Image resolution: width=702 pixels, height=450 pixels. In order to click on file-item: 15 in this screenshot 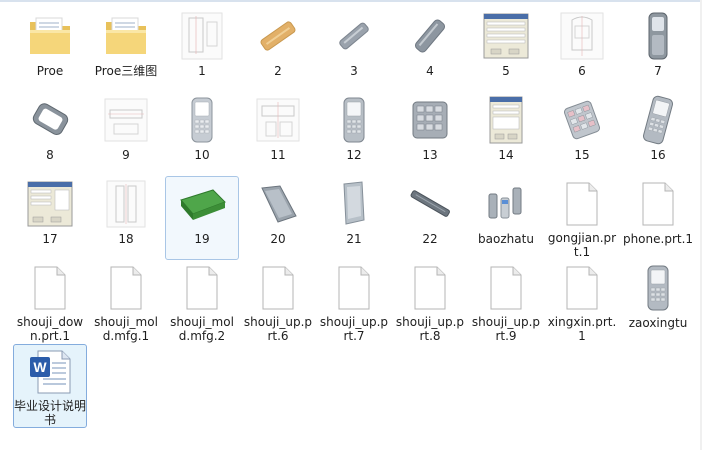, I will do `click(582, 134)`.